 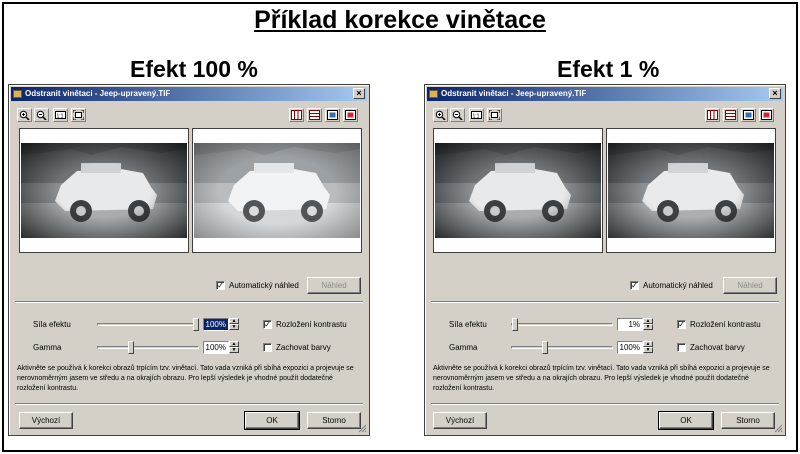 What do you see at coordinates (216, 324) in the screenshot?
I see `effect-strength-field: 100%` at bounding box center [216, 324].